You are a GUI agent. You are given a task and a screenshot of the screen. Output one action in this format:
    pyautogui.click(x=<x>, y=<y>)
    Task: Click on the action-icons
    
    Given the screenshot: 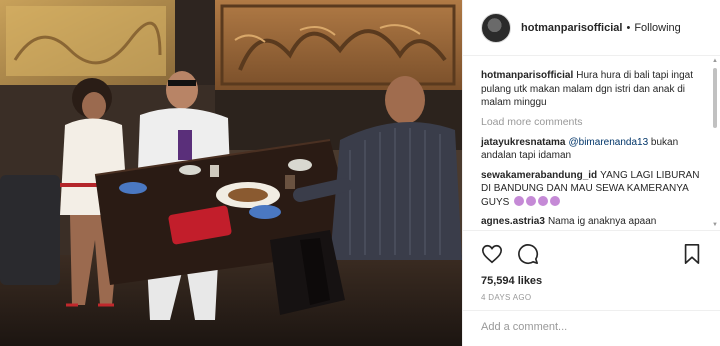 What is the action you would take?
    pyautogui.click(x=592, y=254)
    